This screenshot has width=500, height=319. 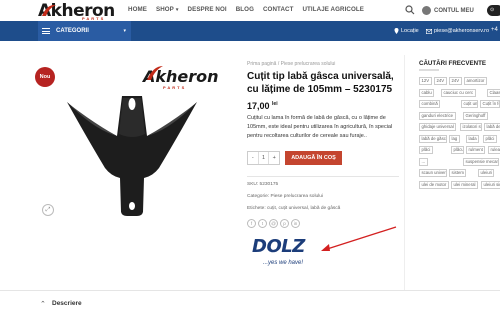 What do you see at coordinates (207, 9) in the screenshot?
I see `nav-despre-noi: DESPRE NOI` at bounding box center [207, 9].